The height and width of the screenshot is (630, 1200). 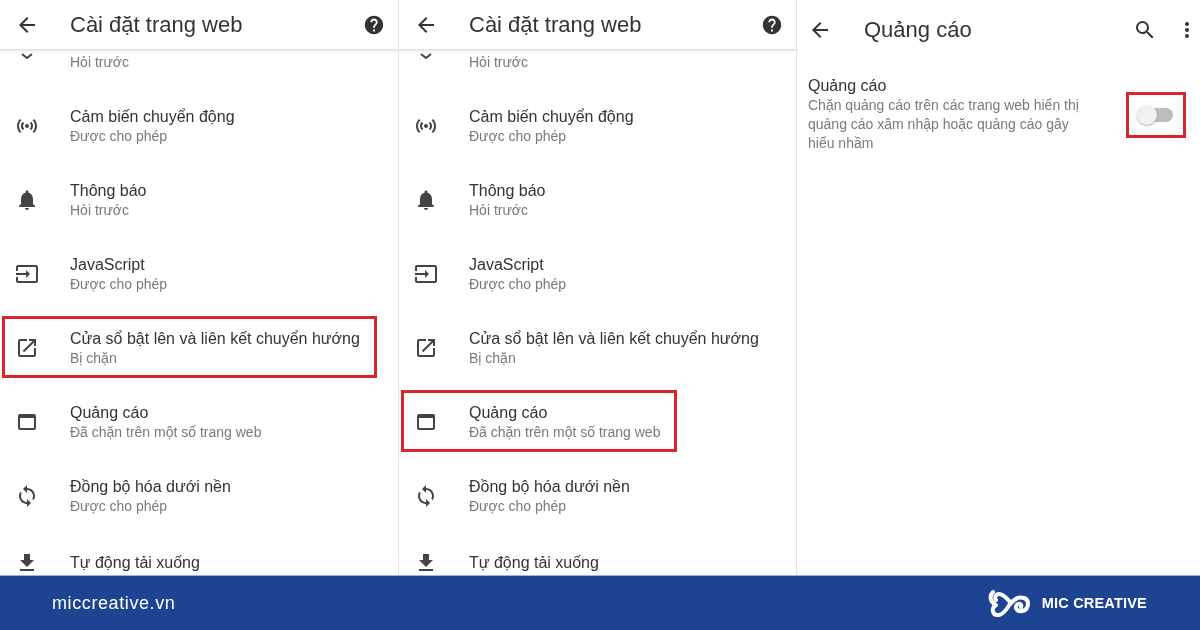 What do you see at coordinates (1008, 603) in the screenshot?
I see `loop-logo-icon` at bounding box center [1008, 603].